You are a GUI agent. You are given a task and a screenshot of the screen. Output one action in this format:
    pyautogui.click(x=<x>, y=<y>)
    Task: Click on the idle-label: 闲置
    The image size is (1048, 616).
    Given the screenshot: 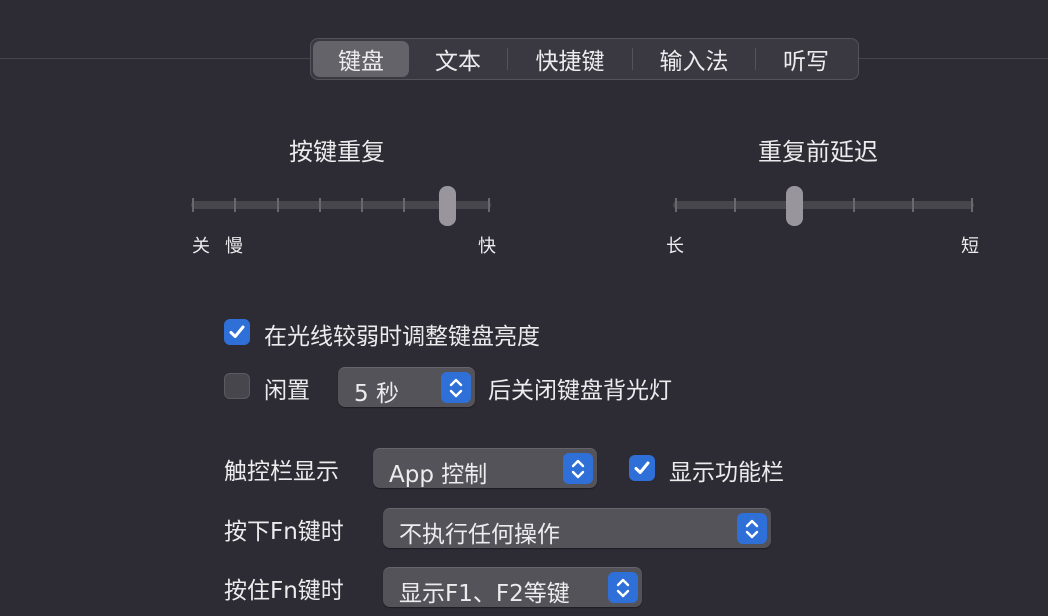 What is the action you would take?
    pyautogui.click(x=287, y=391)
    